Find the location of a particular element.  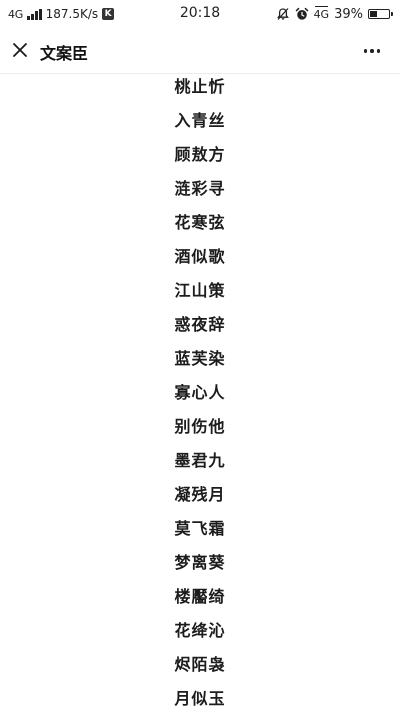

list-item: 别伤他 is located at coordinates (200, 426).